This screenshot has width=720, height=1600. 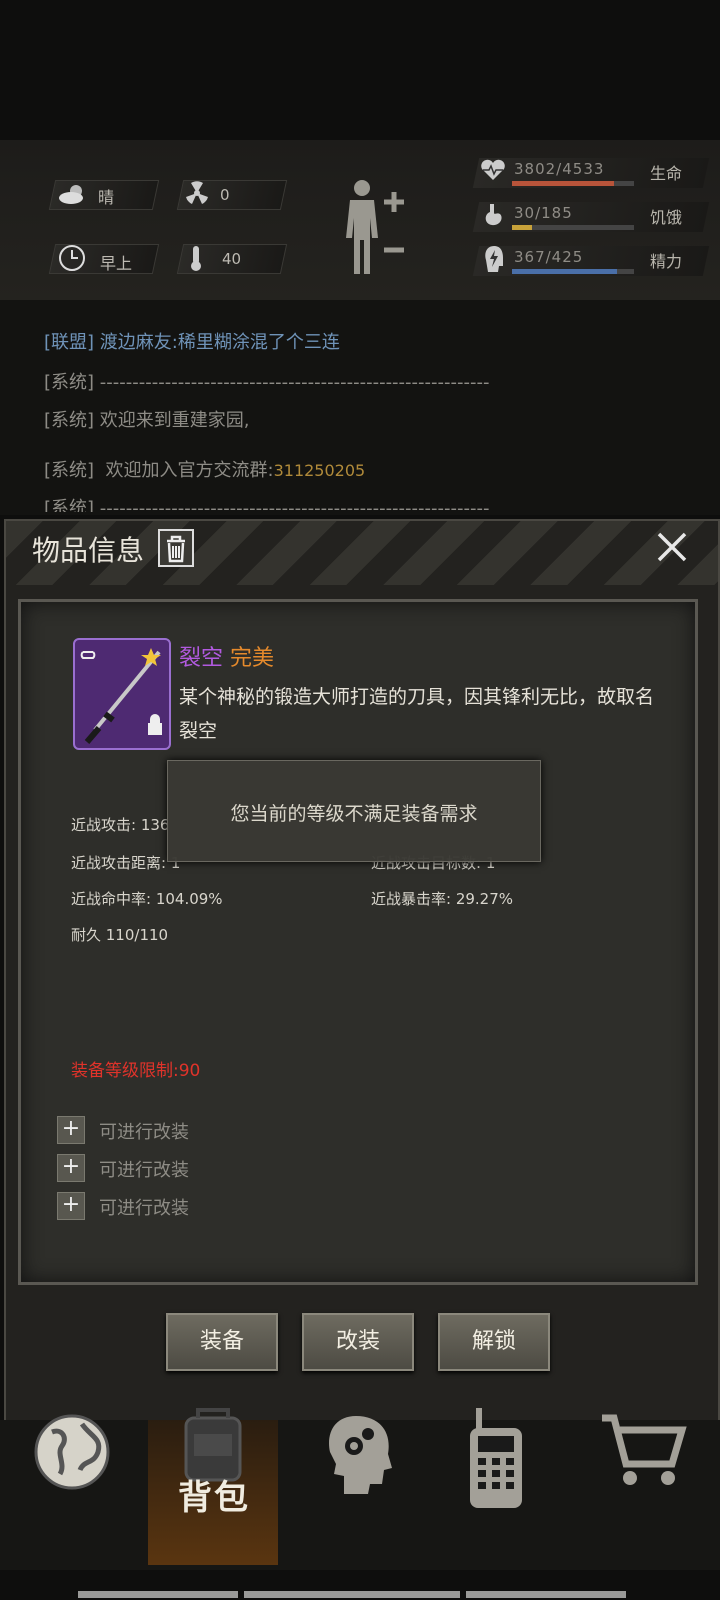 What do you see at coordinates (573, 227) in the screenshot?
I see `hunger-bar` at bounding box center [573, 227].